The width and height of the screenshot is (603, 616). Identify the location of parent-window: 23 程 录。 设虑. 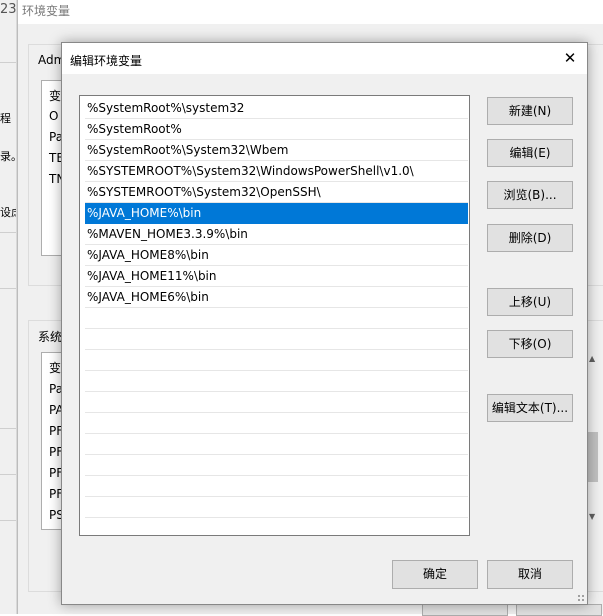
(8, 307).